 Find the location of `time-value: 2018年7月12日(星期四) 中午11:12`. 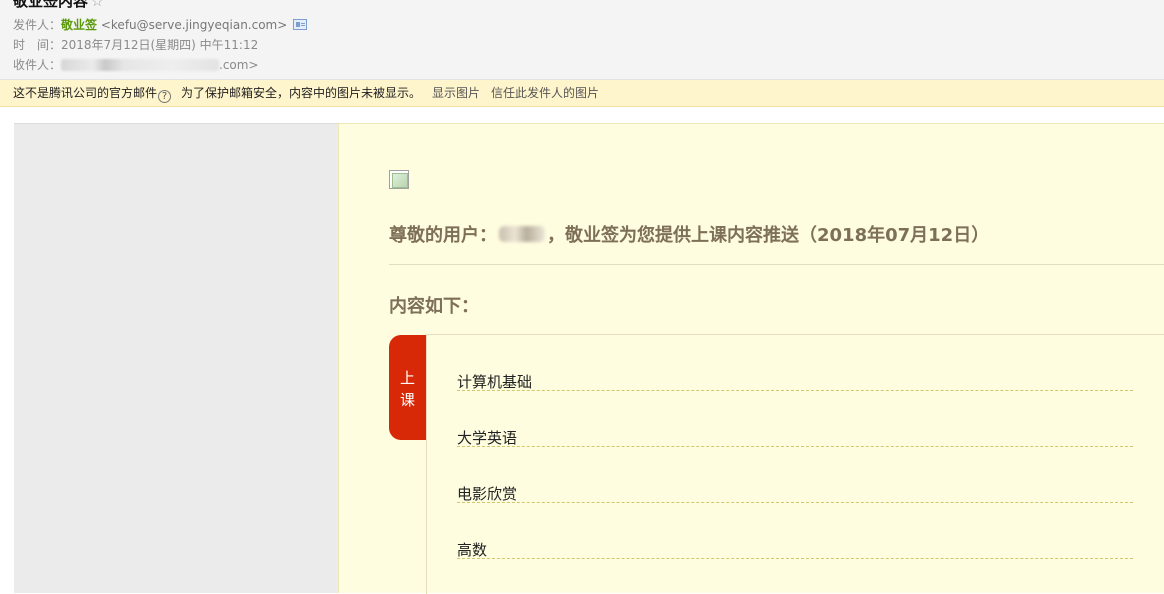

time-value: 2018年7月12日(星期四) 中午11:12 is located at coordinates (160, 45).